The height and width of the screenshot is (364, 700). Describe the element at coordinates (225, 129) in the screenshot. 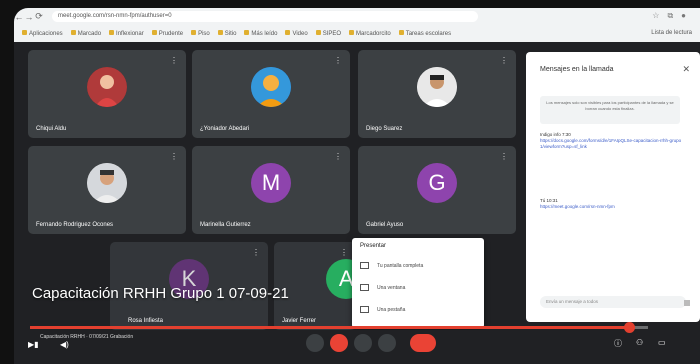

I see `participant-name: ¿Yoniador Abedari` at that location.